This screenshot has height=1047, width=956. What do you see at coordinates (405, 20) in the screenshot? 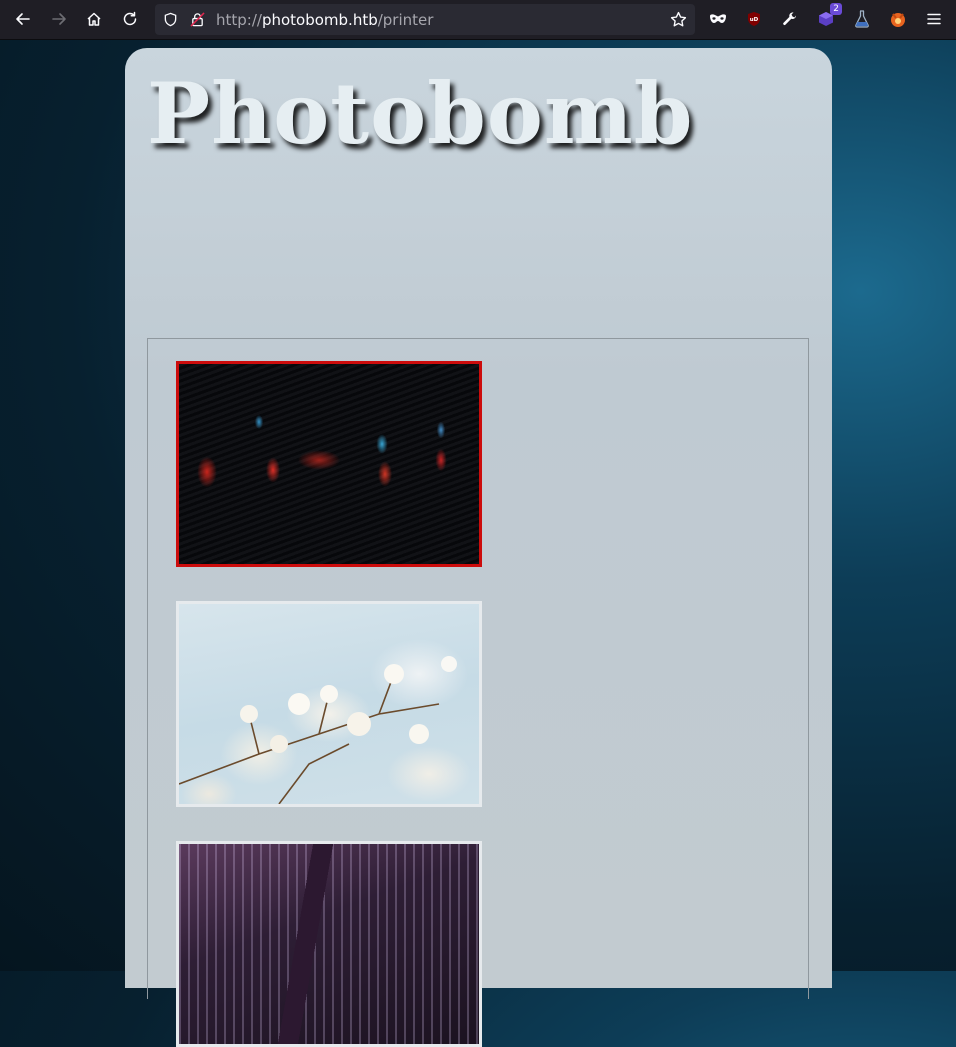
I see `url-path: /printer` at bounding box center [405, 20].